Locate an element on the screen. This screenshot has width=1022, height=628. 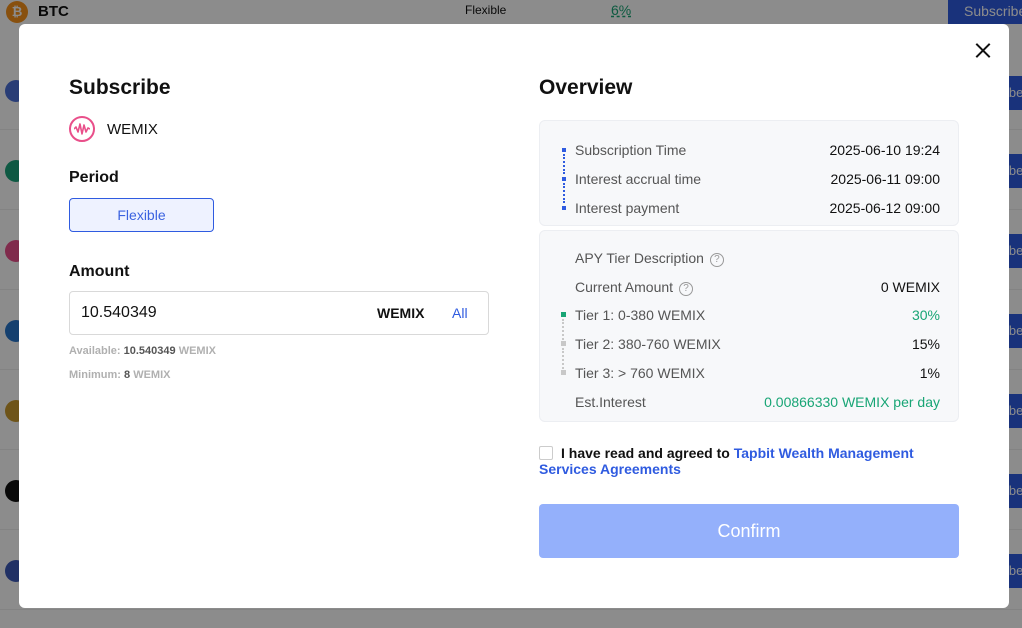
tier-row-2: Tier 2: 380-760 WEMIX 15% is located at coordinates (750, 346).